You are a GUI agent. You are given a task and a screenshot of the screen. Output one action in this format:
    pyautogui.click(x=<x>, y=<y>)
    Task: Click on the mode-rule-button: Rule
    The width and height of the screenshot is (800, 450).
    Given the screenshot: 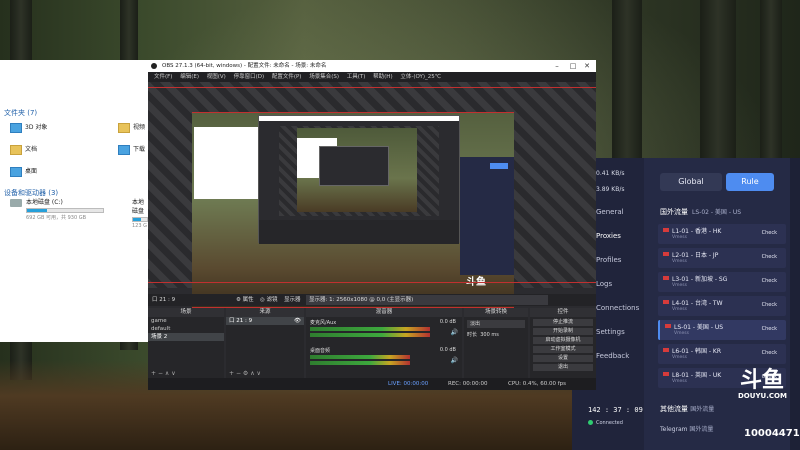 What is the action you would take?
    pyautogui.click(x=750, y=182)
    